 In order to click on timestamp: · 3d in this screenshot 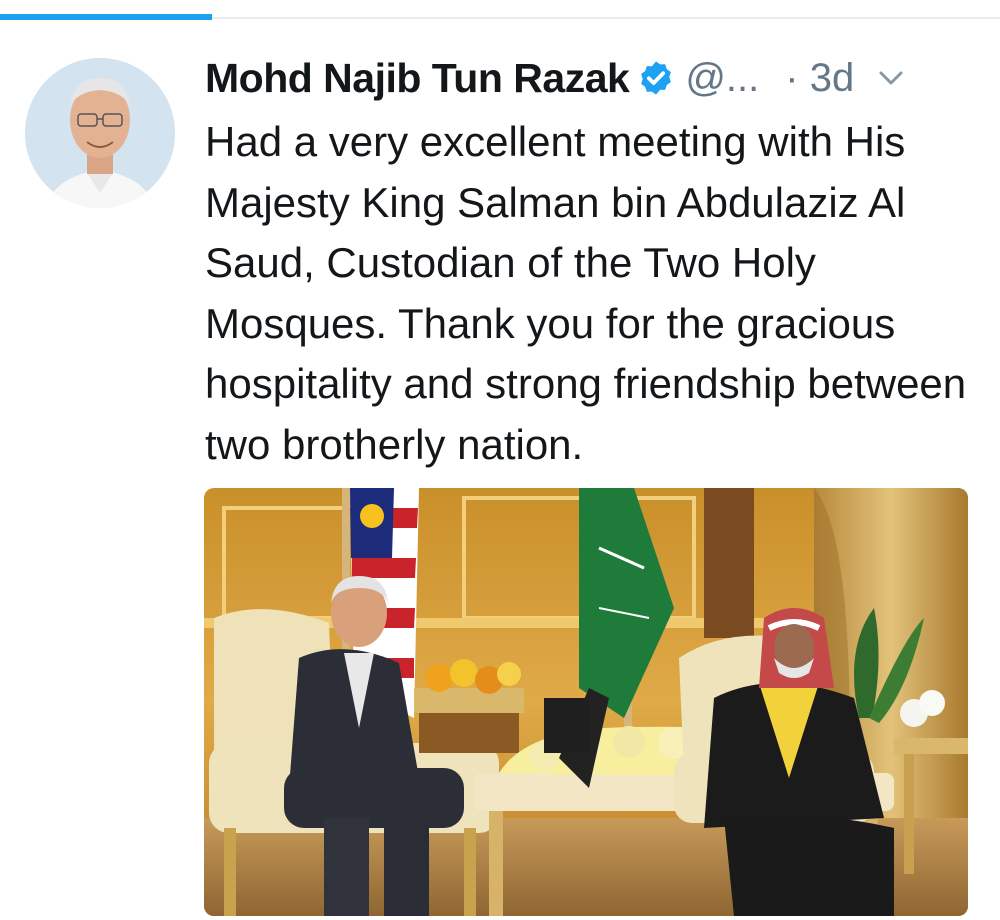, I will do `click(819, 78)`.